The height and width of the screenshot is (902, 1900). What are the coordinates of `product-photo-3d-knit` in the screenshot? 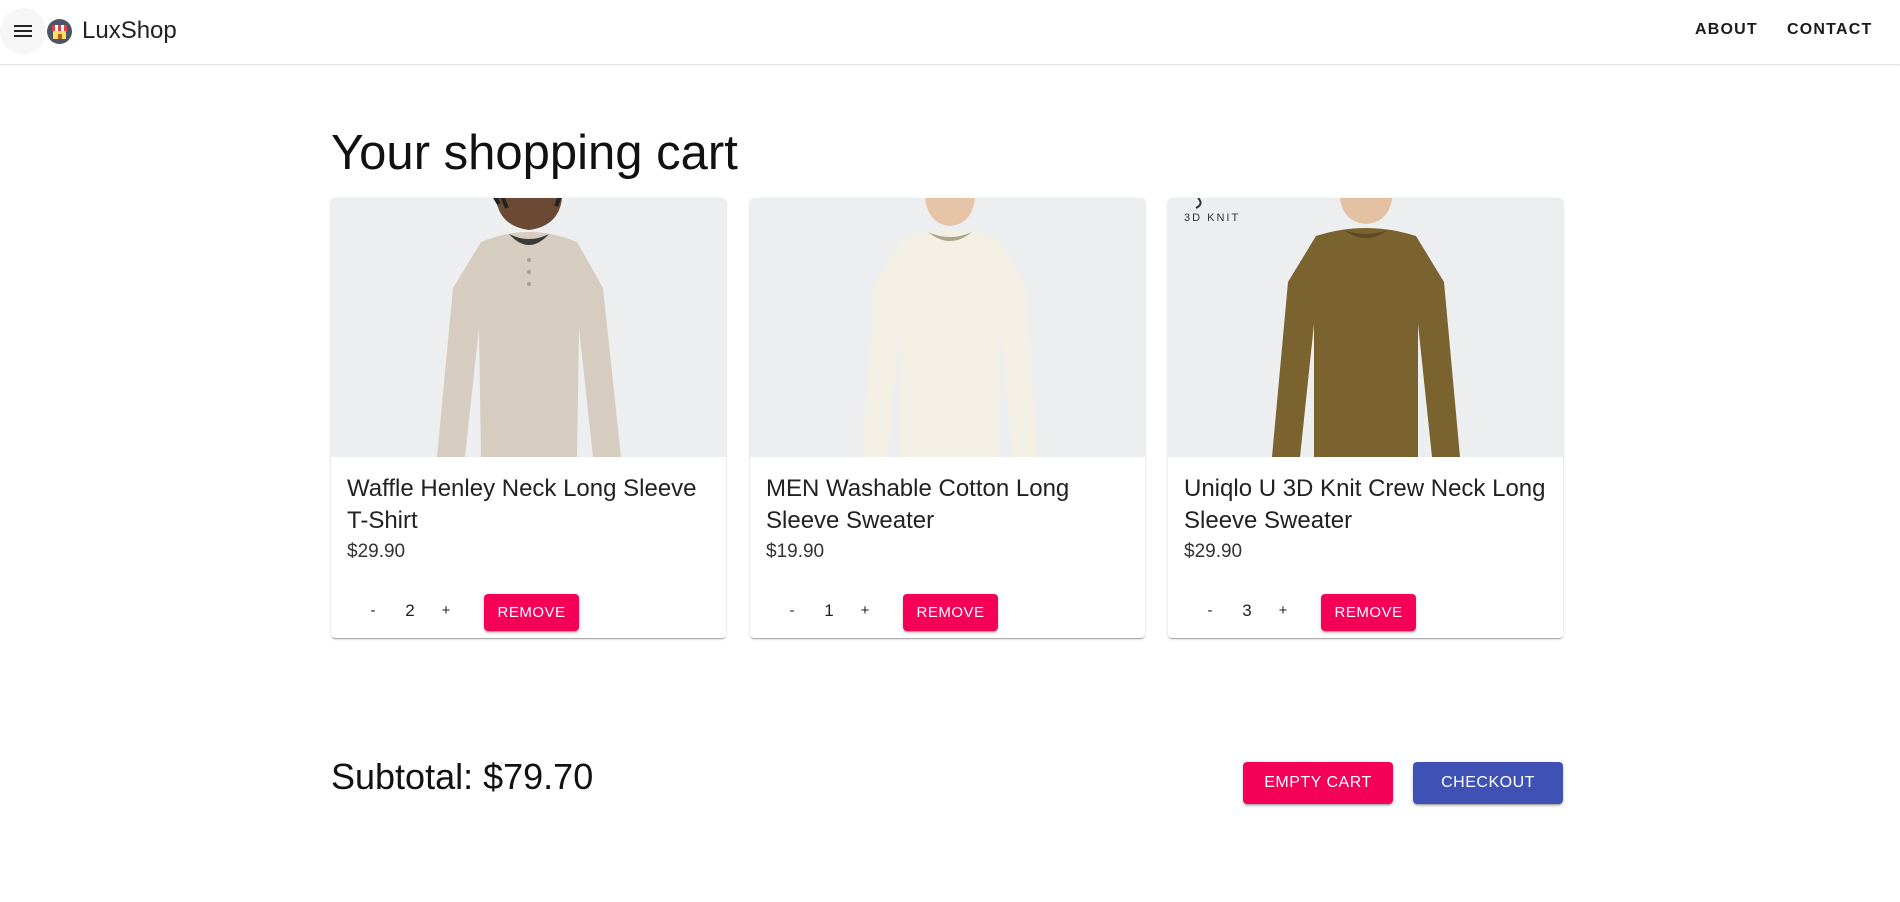 It's located at (1365, 327).